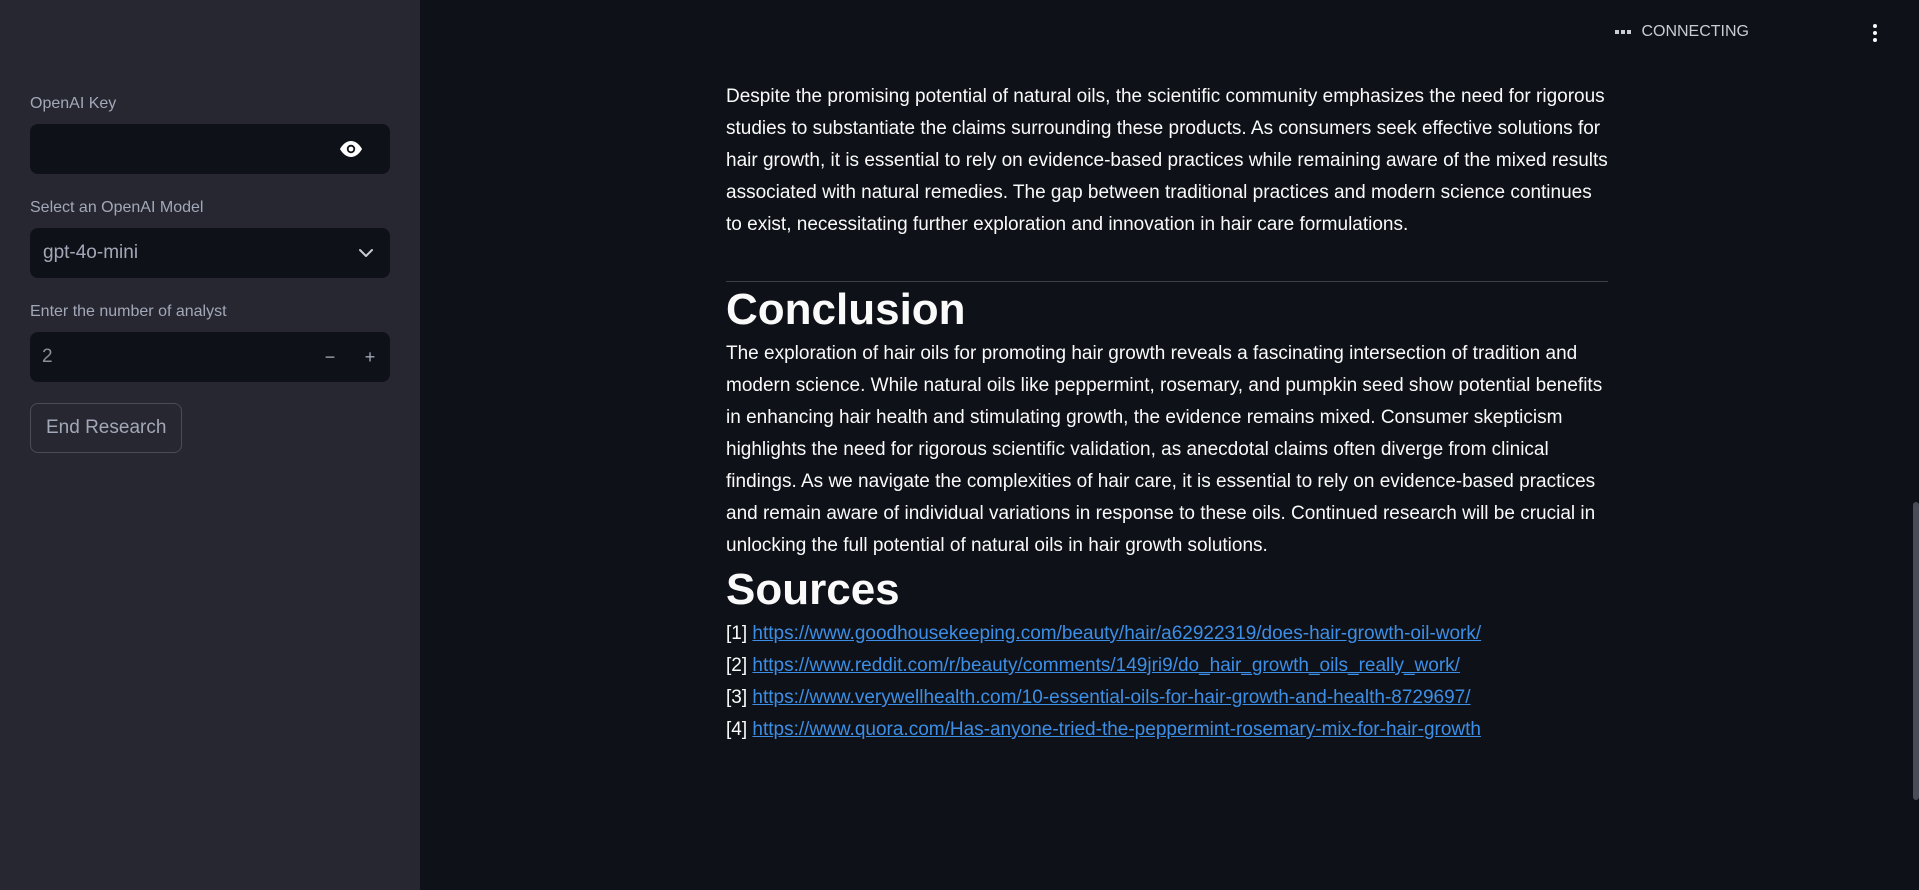 This screenshot has width=1919, height=890. Describe the element at coordinates (210, 149) in the screenshot. I see `openai-key-input` at that location.